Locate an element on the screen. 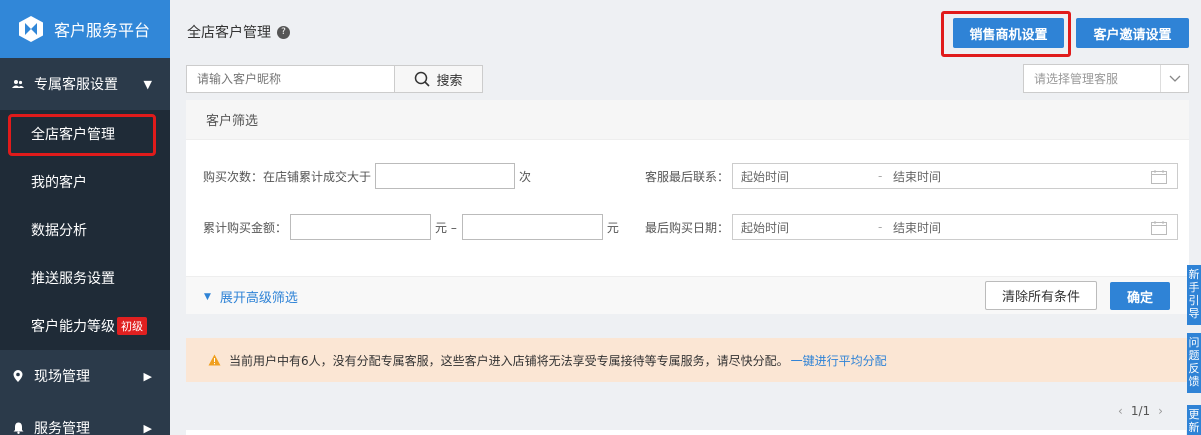 This screenshot has width=1201, height=435. caret-down-icon: ▼ is located at coordinates (147, 84).